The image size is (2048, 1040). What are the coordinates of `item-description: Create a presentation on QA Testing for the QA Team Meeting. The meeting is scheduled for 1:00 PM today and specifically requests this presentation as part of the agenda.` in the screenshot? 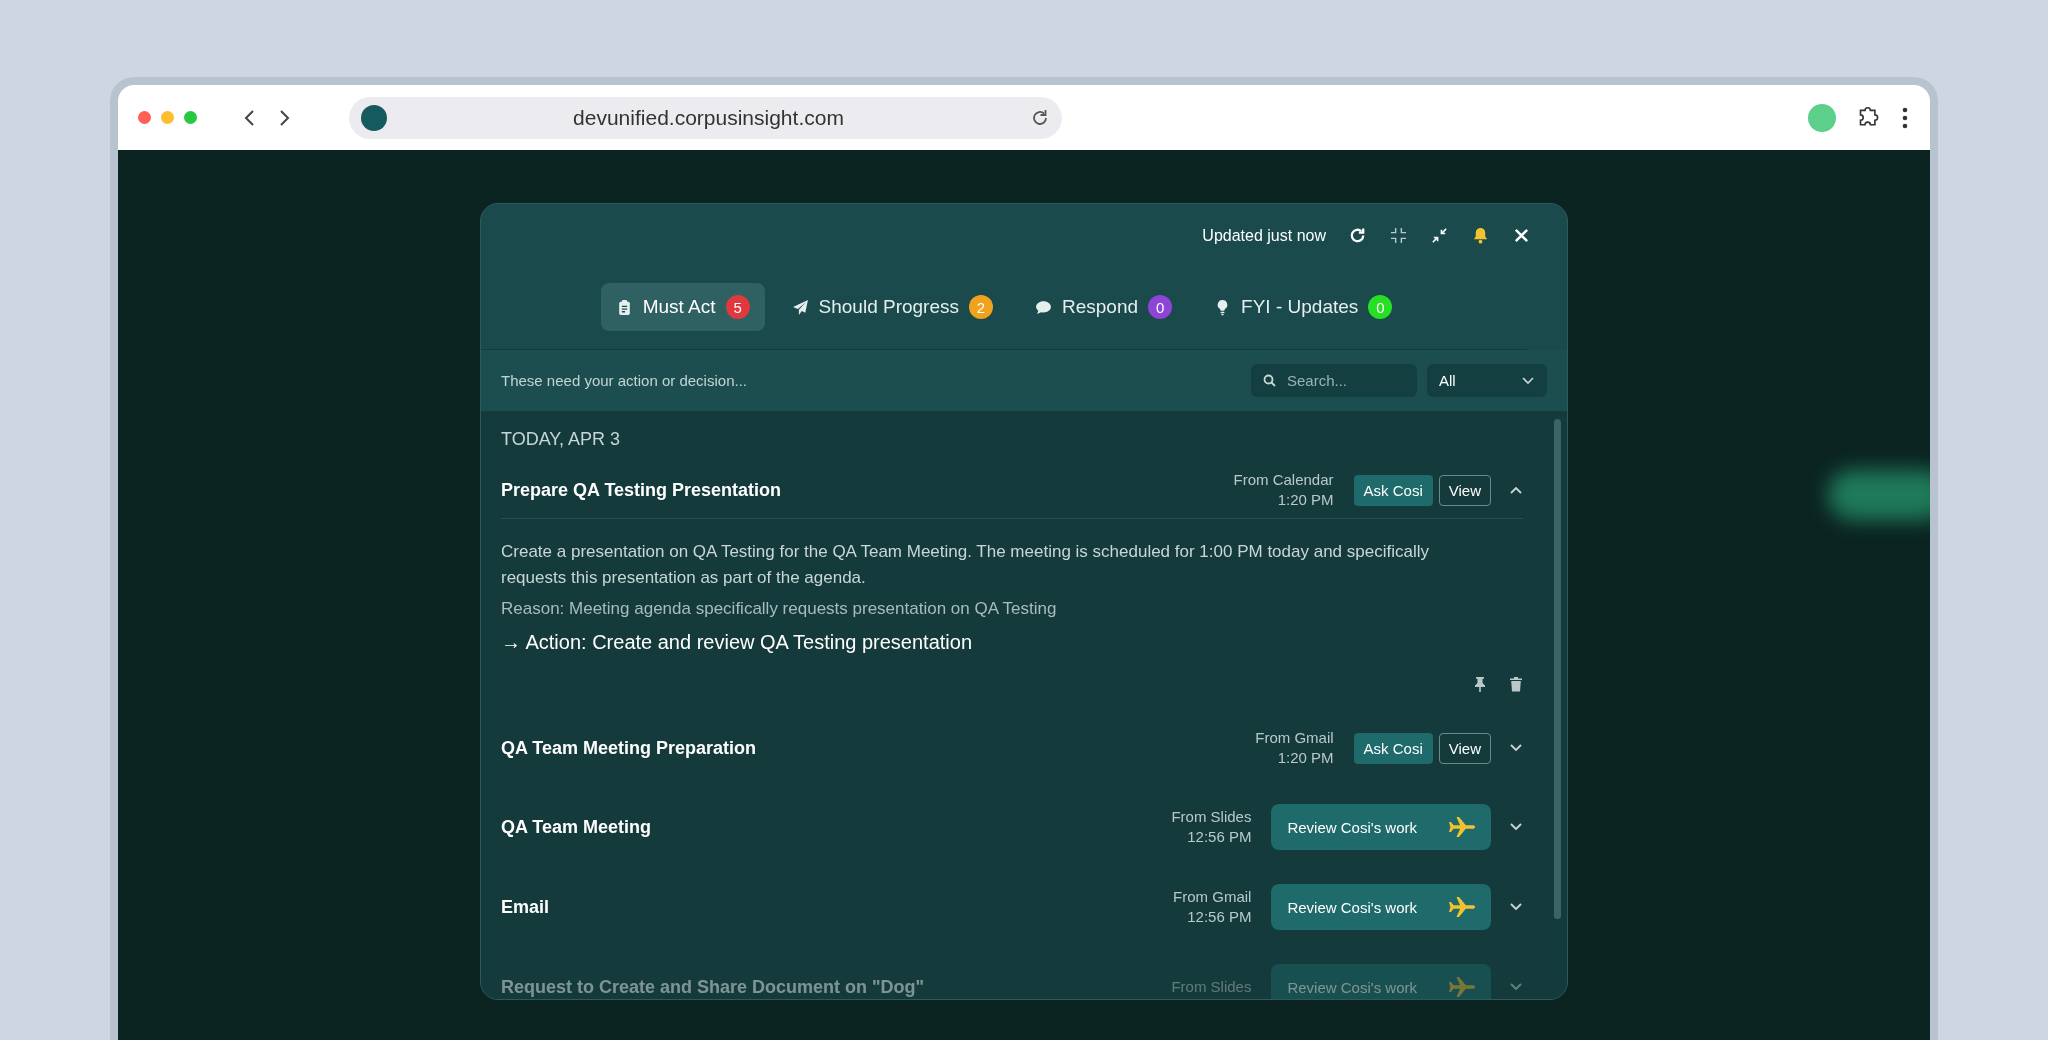 It's located at (965, 565).